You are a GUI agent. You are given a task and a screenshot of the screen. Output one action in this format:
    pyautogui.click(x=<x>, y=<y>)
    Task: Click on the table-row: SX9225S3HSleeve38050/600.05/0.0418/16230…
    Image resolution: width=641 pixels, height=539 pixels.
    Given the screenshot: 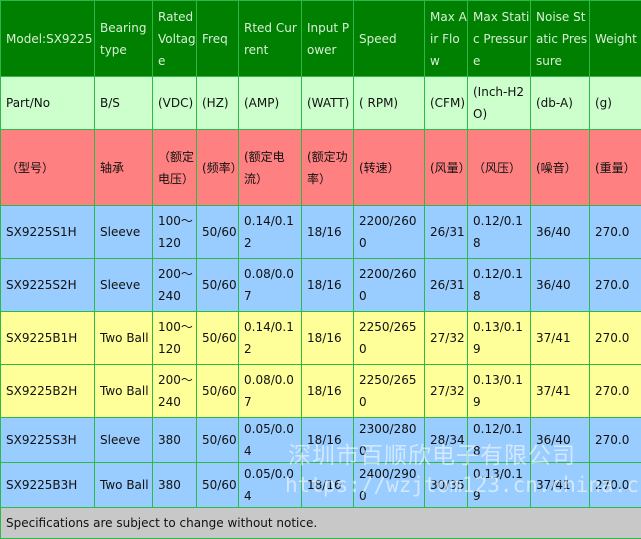 What is the action you would take?
    pyautogui.click(x=321, y=440)
    